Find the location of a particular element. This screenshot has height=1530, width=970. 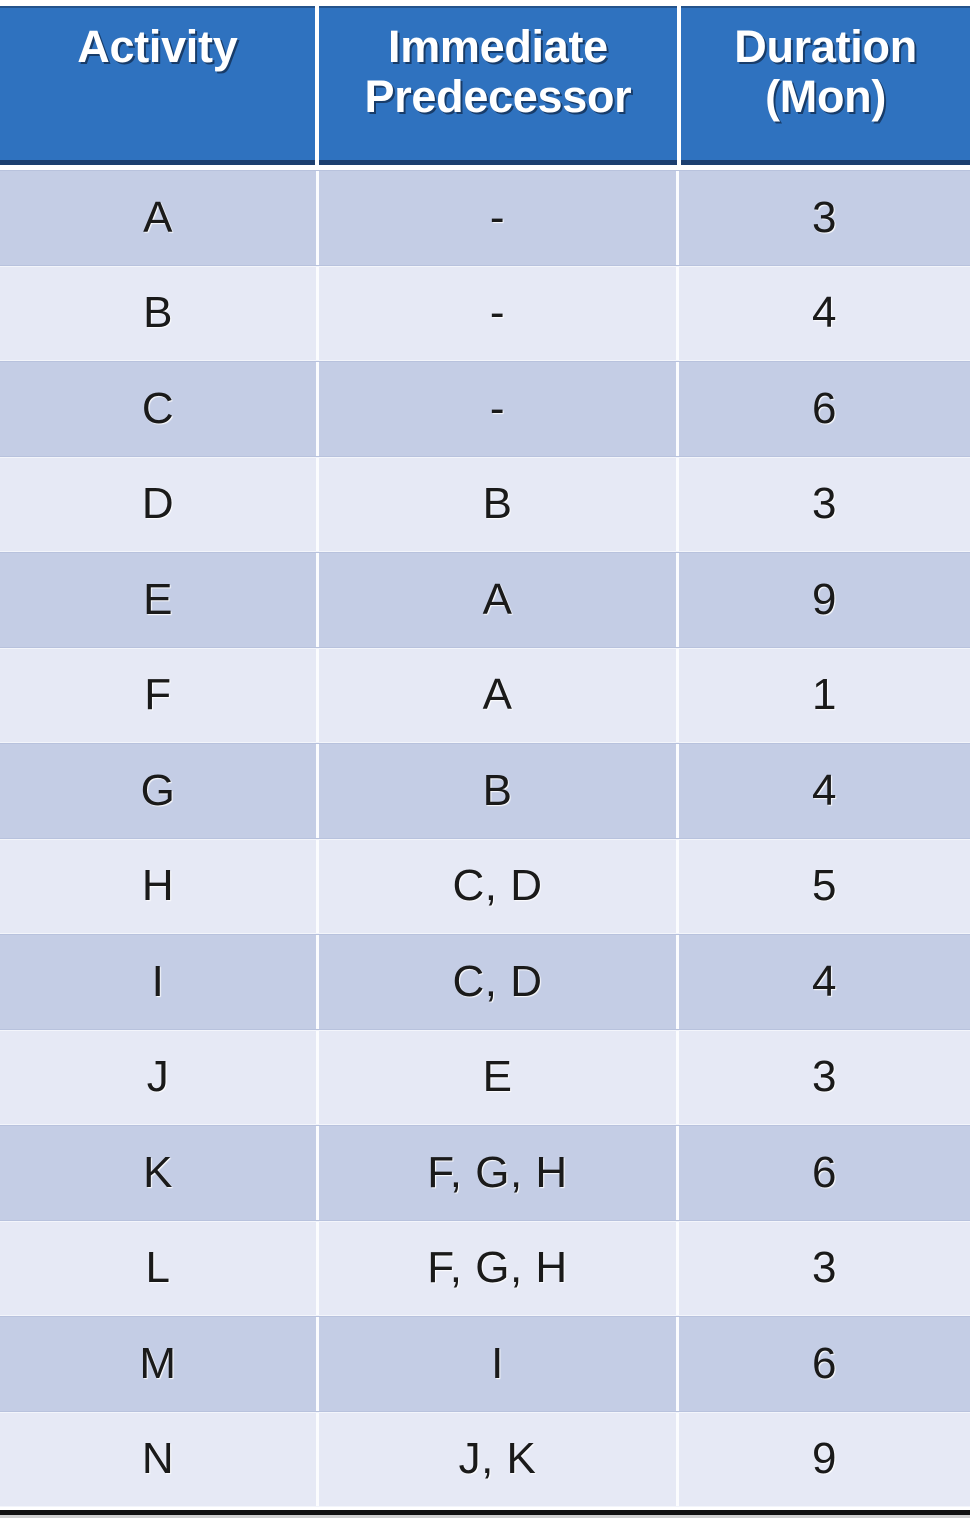

column-header-activity: Activity is located at coordinates (157, 85).